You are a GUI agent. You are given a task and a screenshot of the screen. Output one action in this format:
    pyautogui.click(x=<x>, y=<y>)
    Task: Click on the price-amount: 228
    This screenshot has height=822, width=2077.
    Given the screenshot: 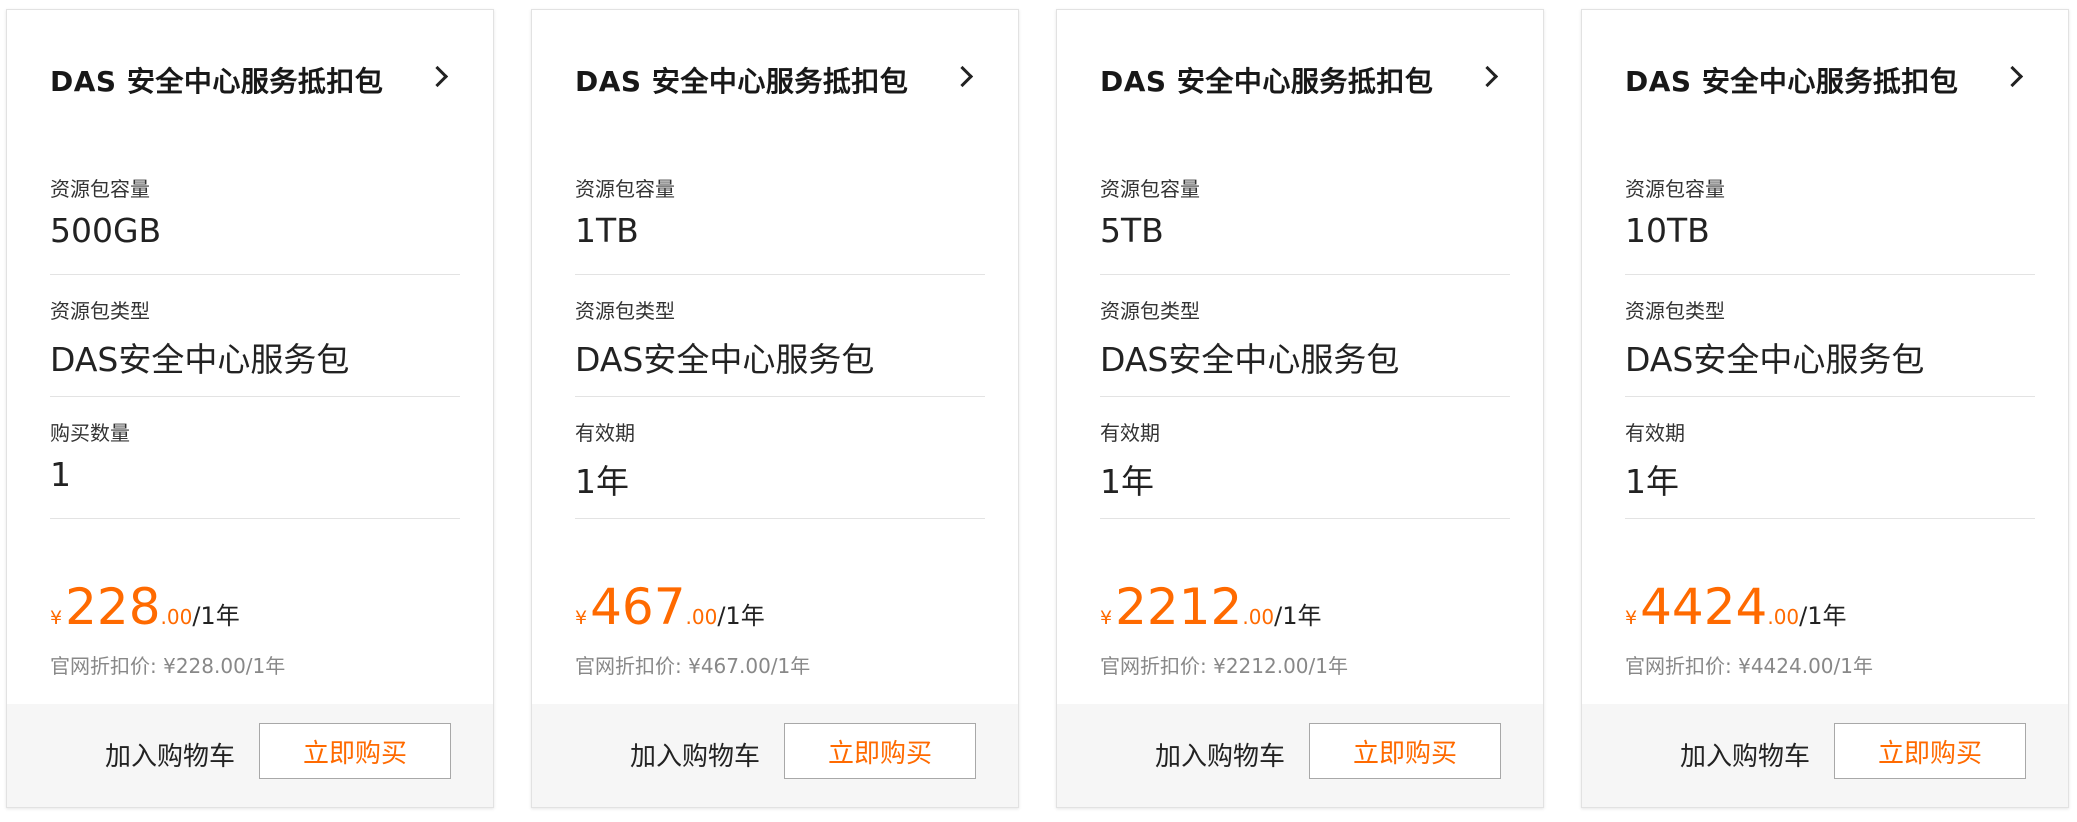 What is the action you would take?
    pyautogui.click(x=113, y=607)
    